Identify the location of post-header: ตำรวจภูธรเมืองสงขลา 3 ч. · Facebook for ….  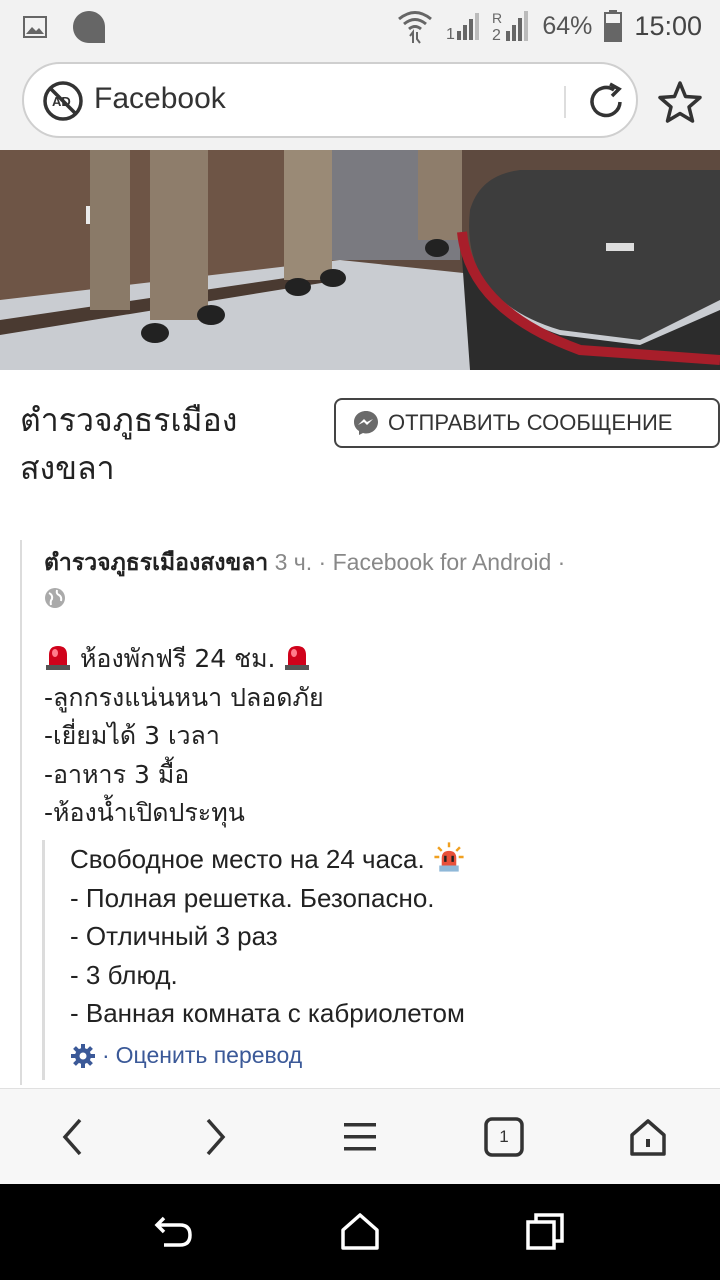
(364, 562).